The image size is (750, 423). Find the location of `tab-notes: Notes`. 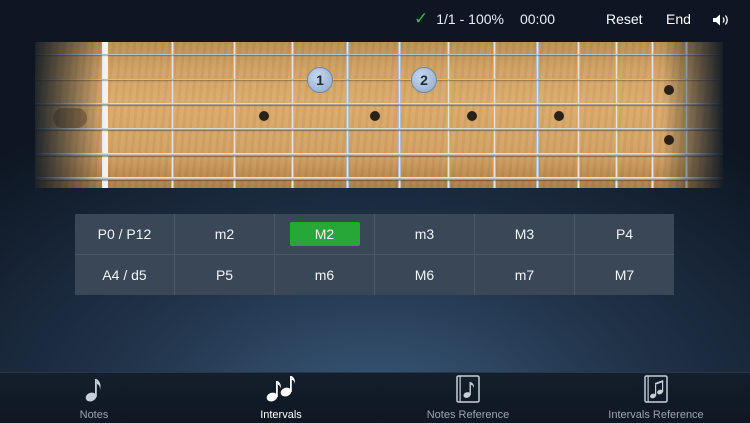

tab-notes: Notes is located at coordinates (94, 398).